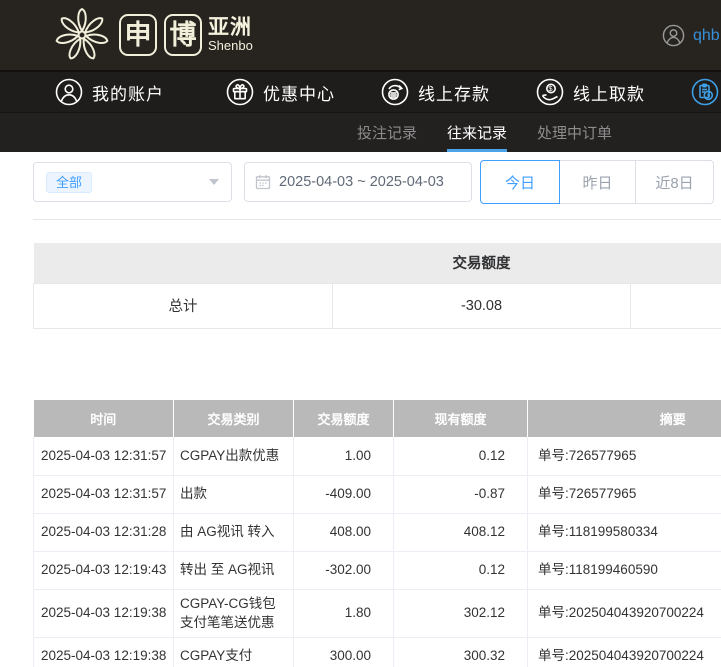 This screenshot has height=667, width=721. Describe the element at coordinates (240, 92) in the screenshot. I see `gift-icon` at that location.